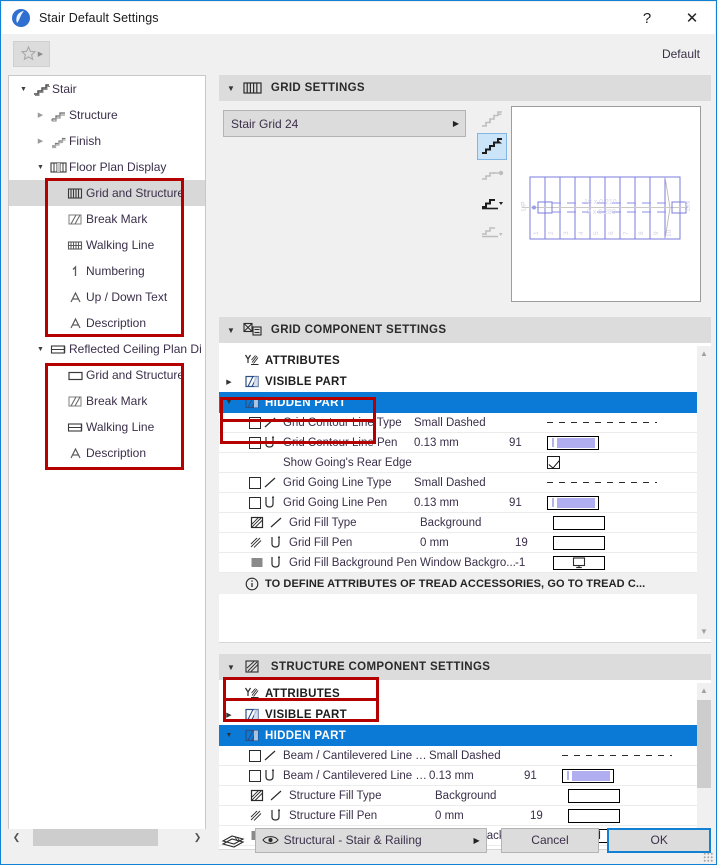  What do you see at coordinates (344, 123) in the screenshot?
I see `grid-type-combobox: Stair Grid 24 ▶` at bounding box center [344, 123].